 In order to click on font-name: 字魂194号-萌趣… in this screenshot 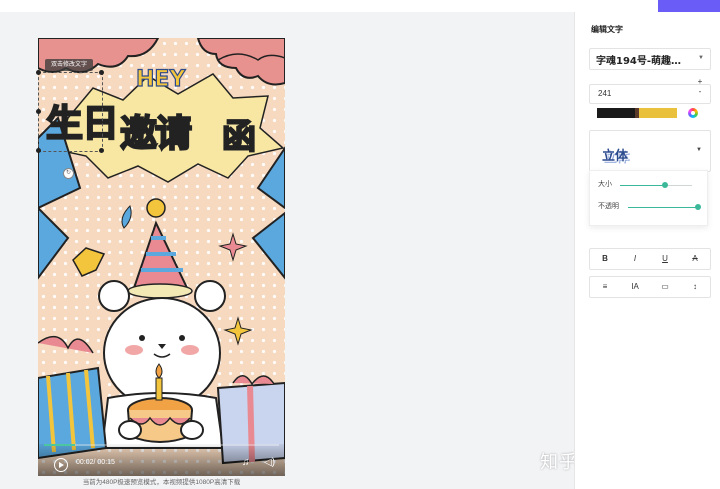, I will do `click(639, 61)`.